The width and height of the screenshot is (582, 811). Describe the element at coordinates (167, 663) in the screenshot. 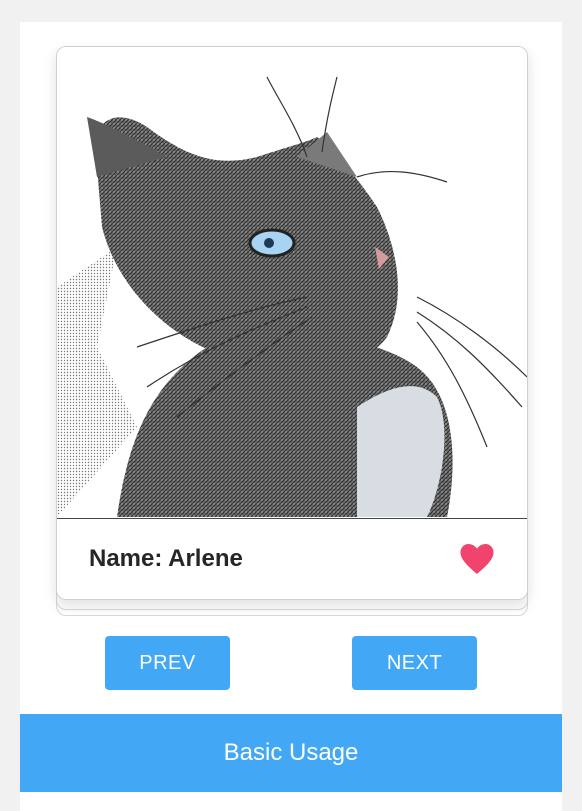

I see `prev-button: PREV` at that location.